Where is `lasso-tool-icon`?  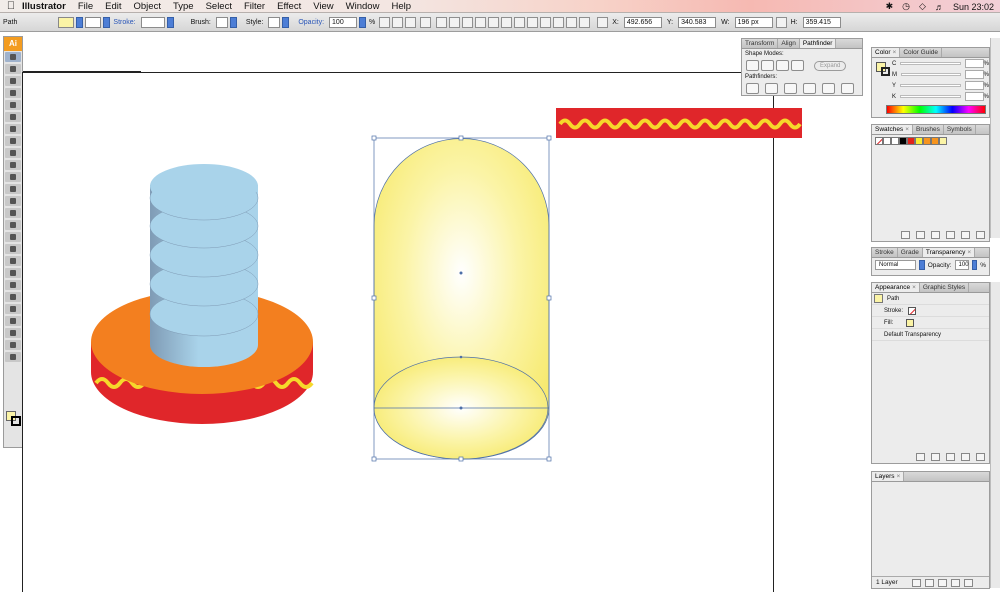 lasso-tool-icon is located at coordinates (13, 93).